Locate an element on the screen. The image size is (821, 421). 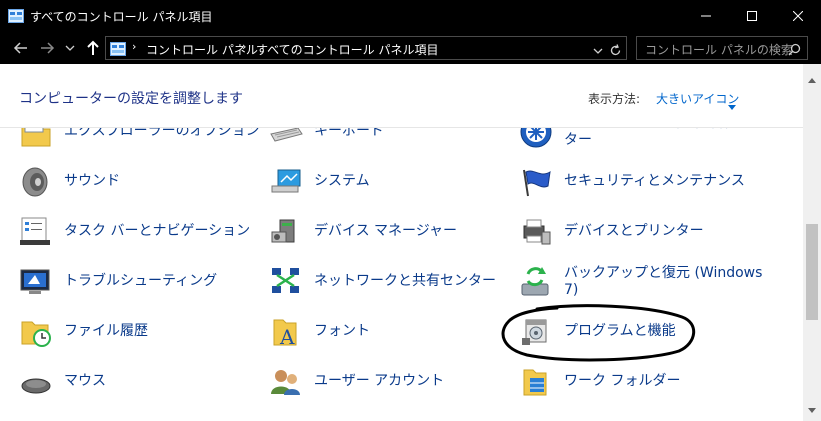
item-troubleshooting: トラブルシューティング is located at coordinates (138, 284).